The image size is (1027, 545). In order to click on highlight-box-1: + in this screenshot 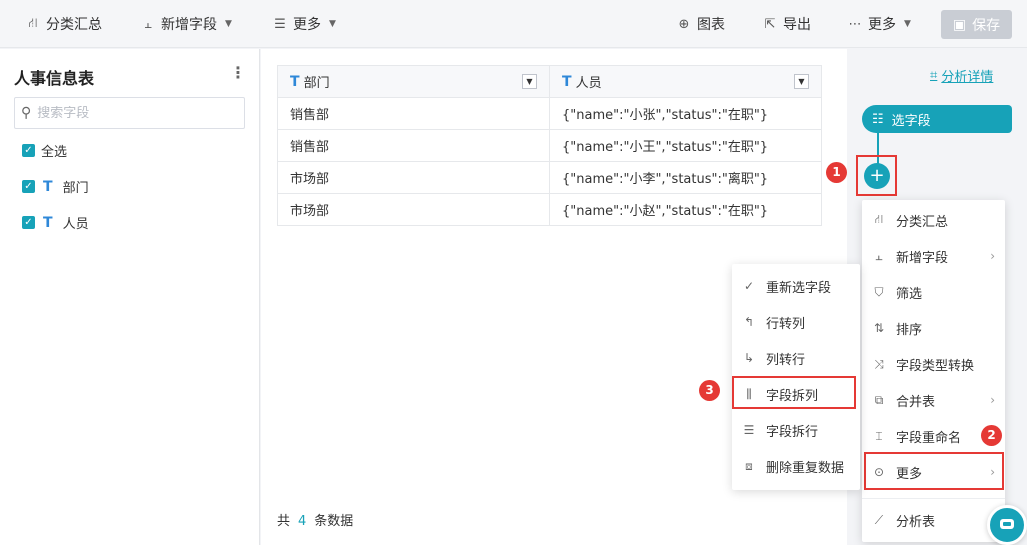, I will do `click(876, 175)`.